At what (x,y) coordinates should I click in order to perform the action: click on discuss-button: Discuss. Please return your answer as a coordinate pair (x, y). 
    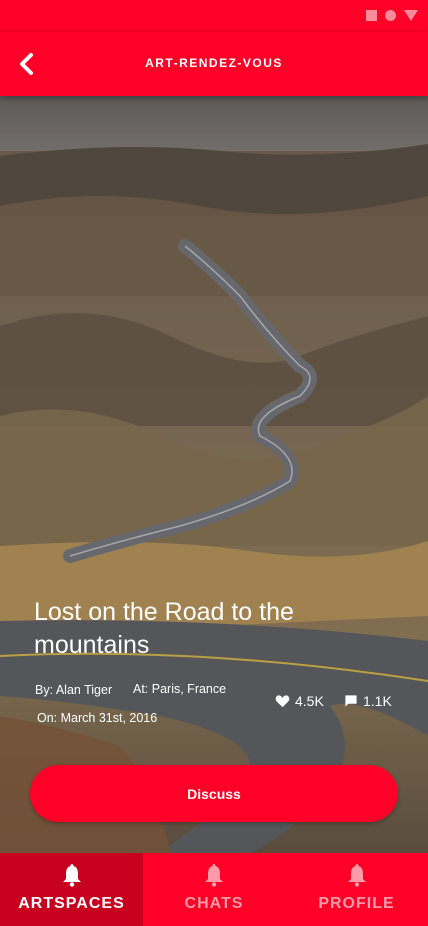
    Looking at the image, I should click on (214, 793).